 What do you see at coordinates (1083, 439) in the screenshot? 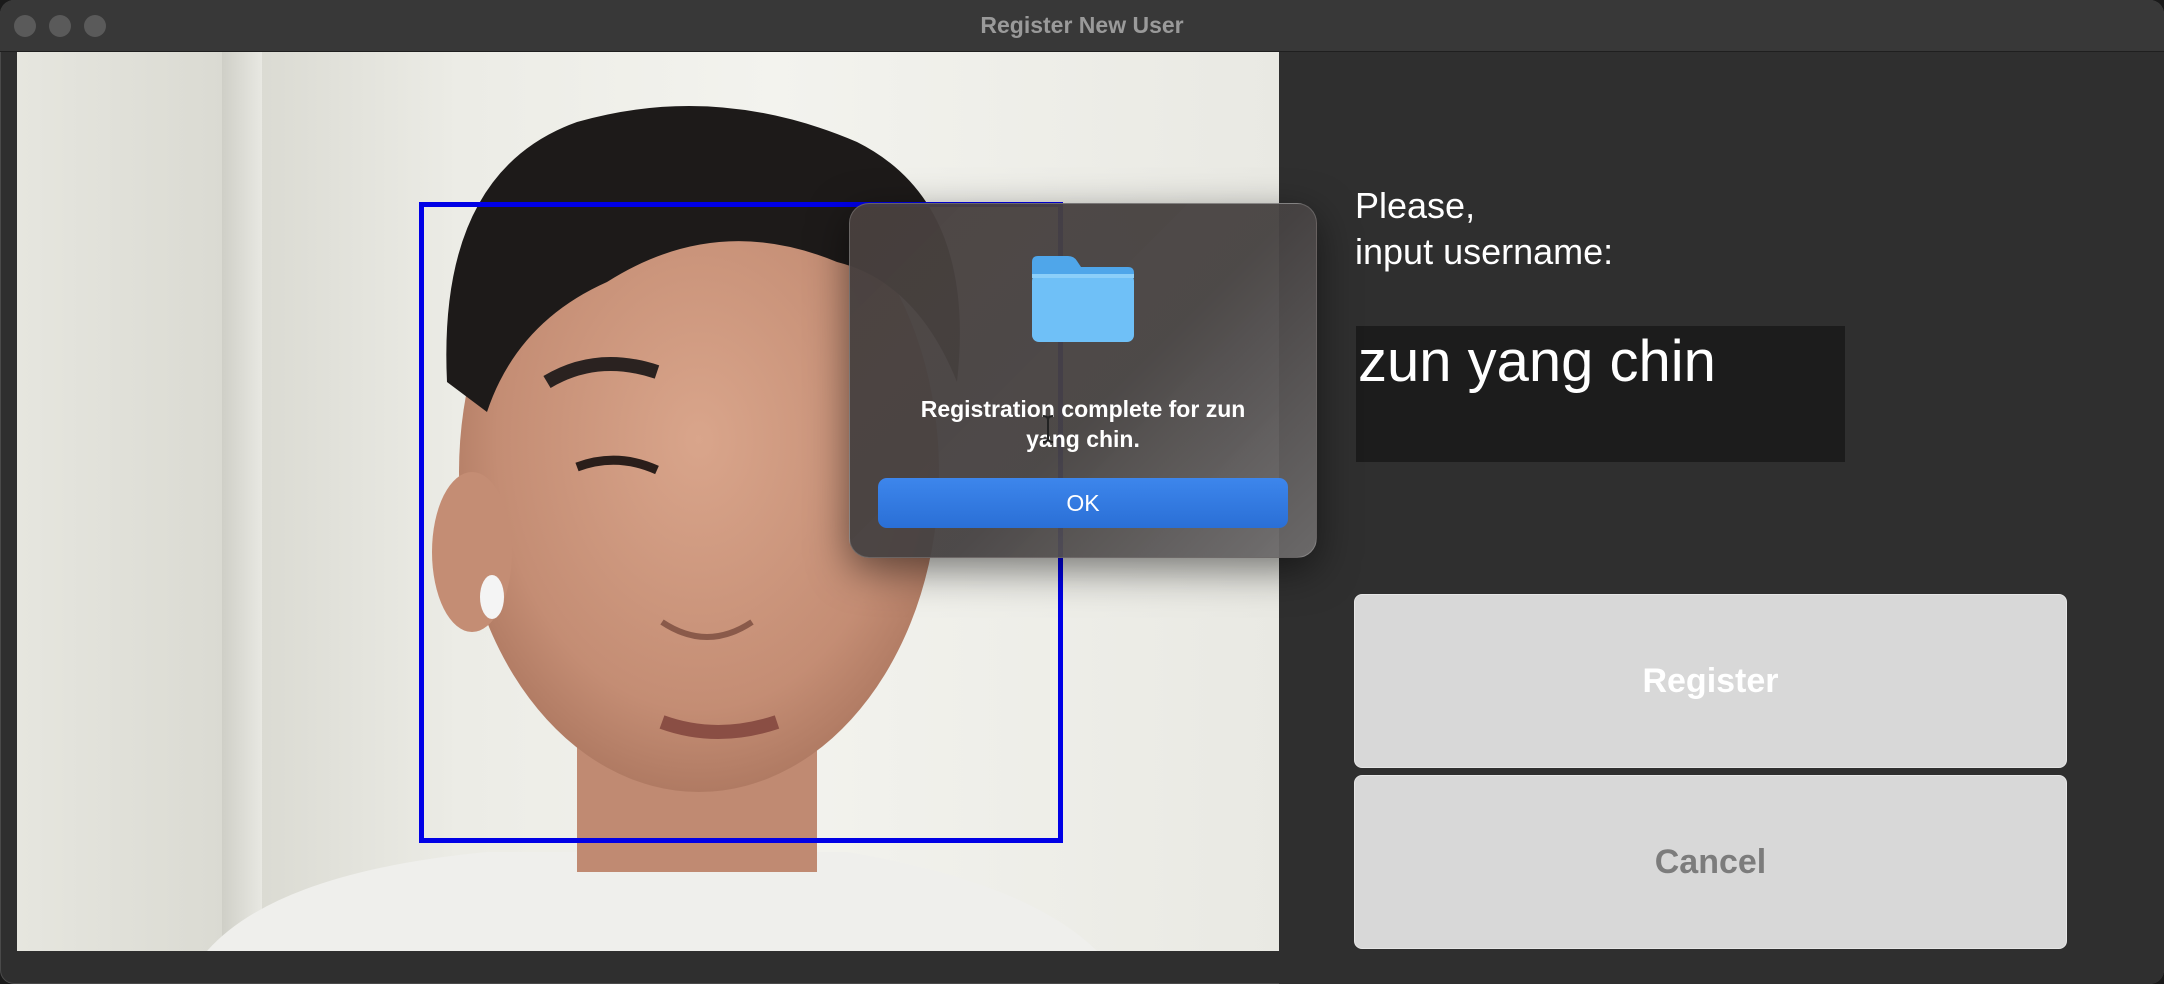
I see `dialog-message-line-2: yang chin.` at bounding box center [1083, 439].